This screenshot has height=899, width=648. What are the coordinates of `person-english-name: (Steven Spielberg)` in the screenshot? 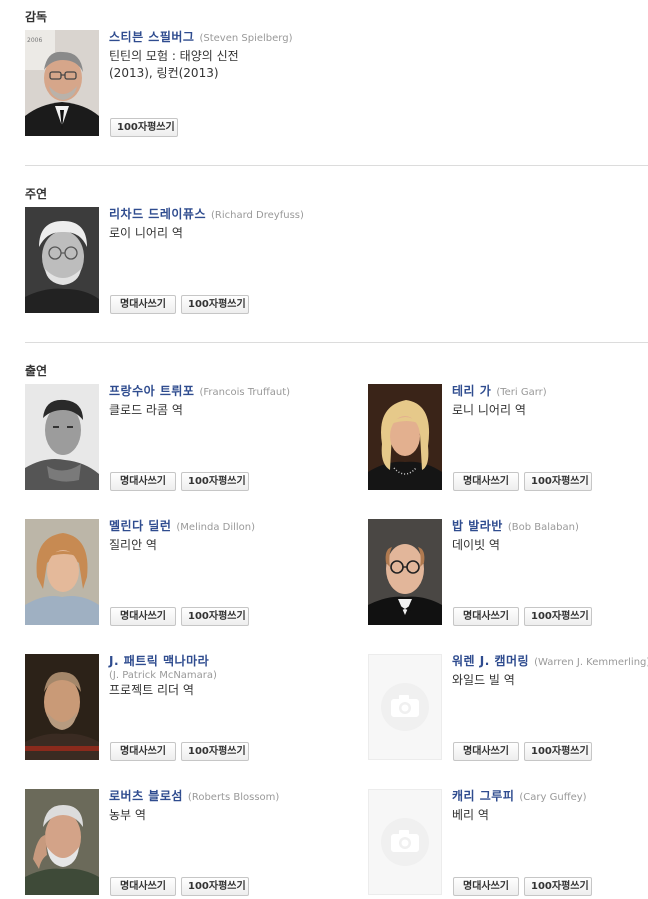 It's located at (246, 38).